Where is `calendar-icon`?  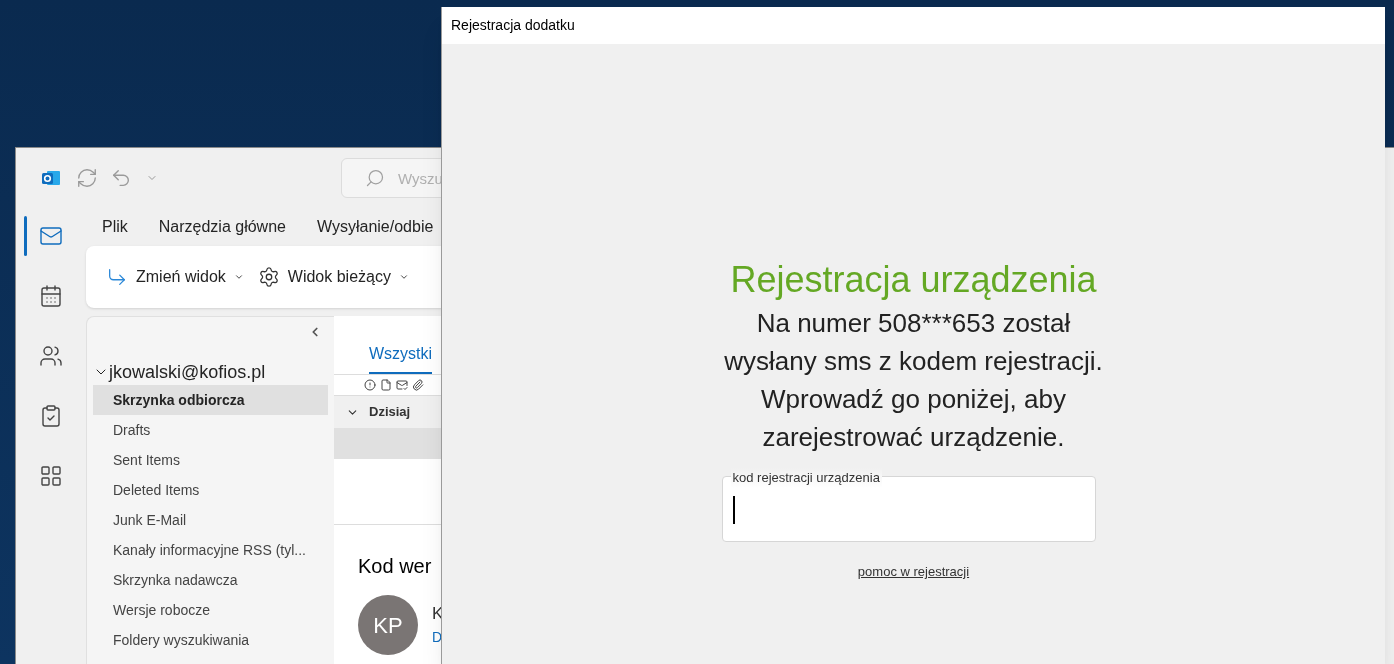 calendar-icon is located at coordinates (51, 296).